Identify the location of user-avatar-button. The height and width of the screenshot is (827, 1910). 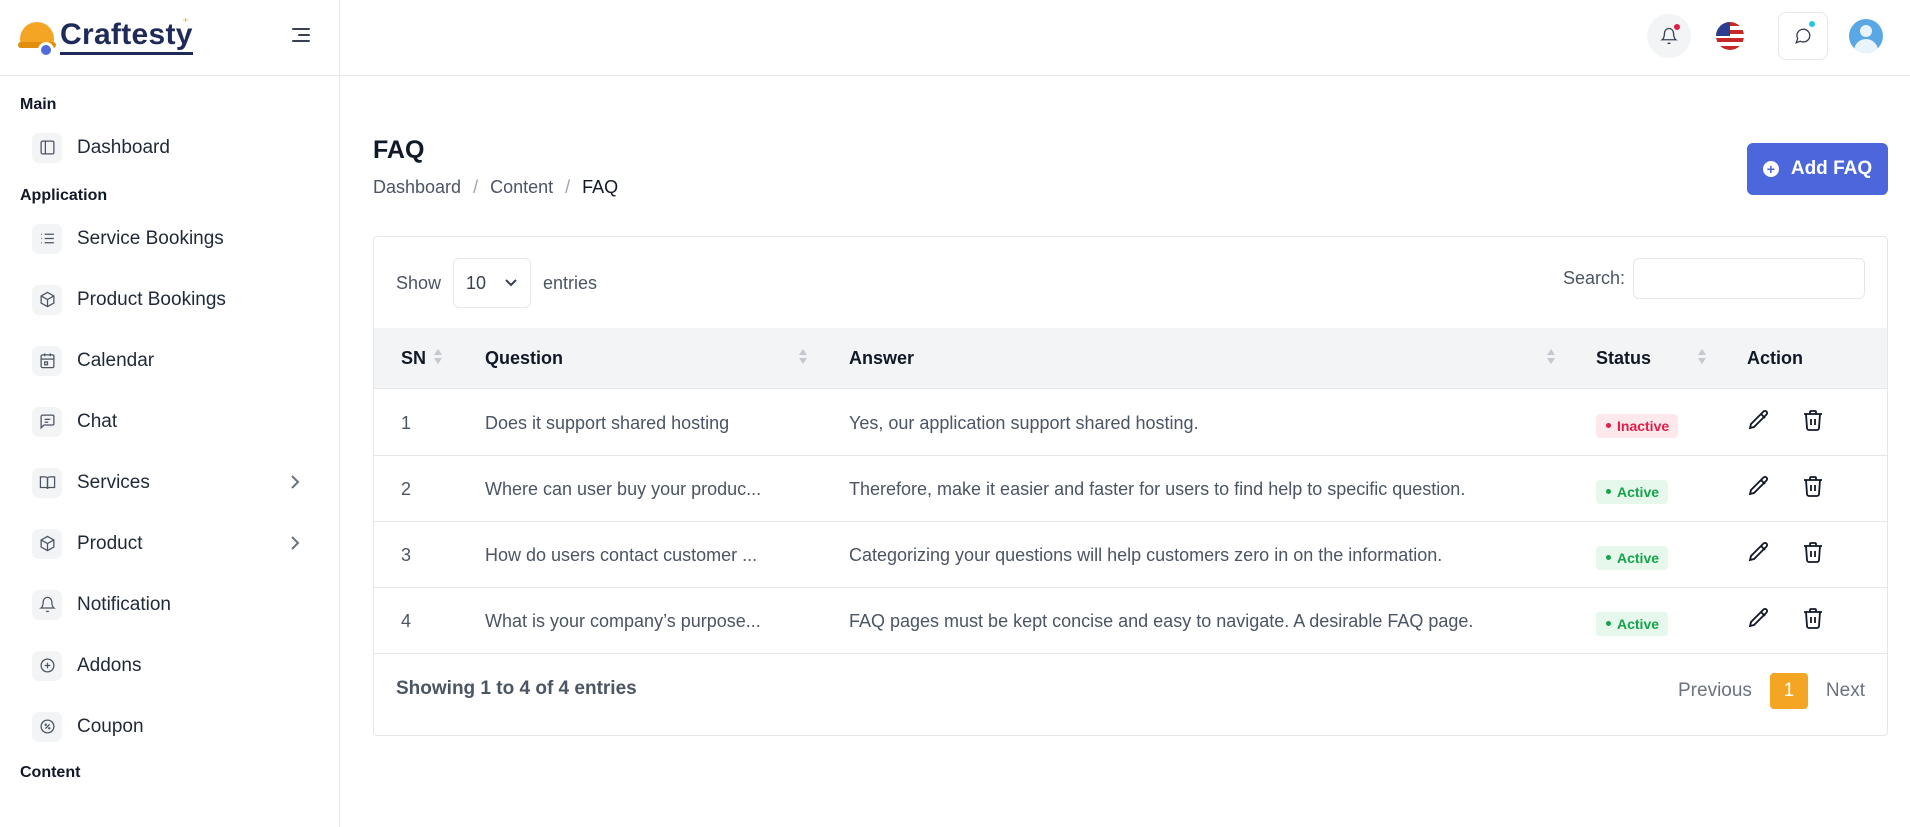
(1866, 36).